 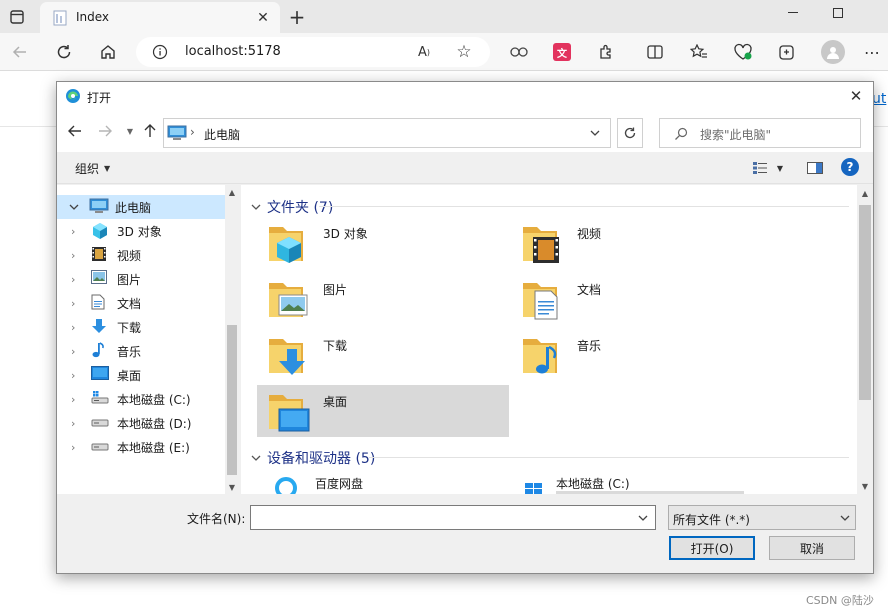 I want to click on minimize-icon, so click(x=793, y=13).